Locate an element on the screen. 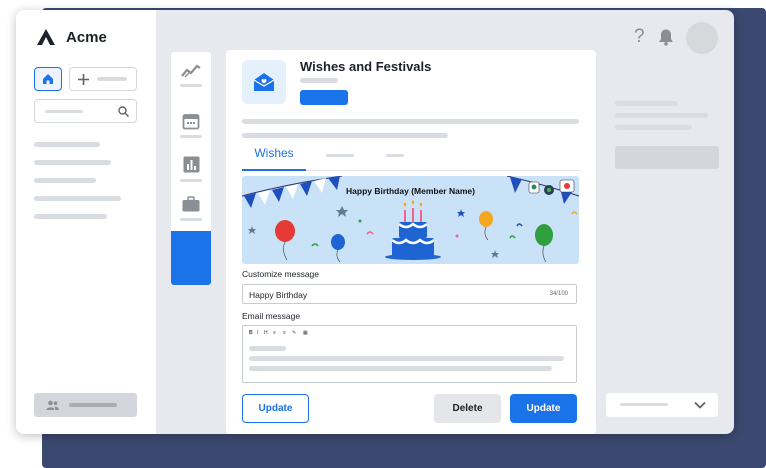 This screenshot has height=468, width=766. add-button is located at coordinates (103, 79).